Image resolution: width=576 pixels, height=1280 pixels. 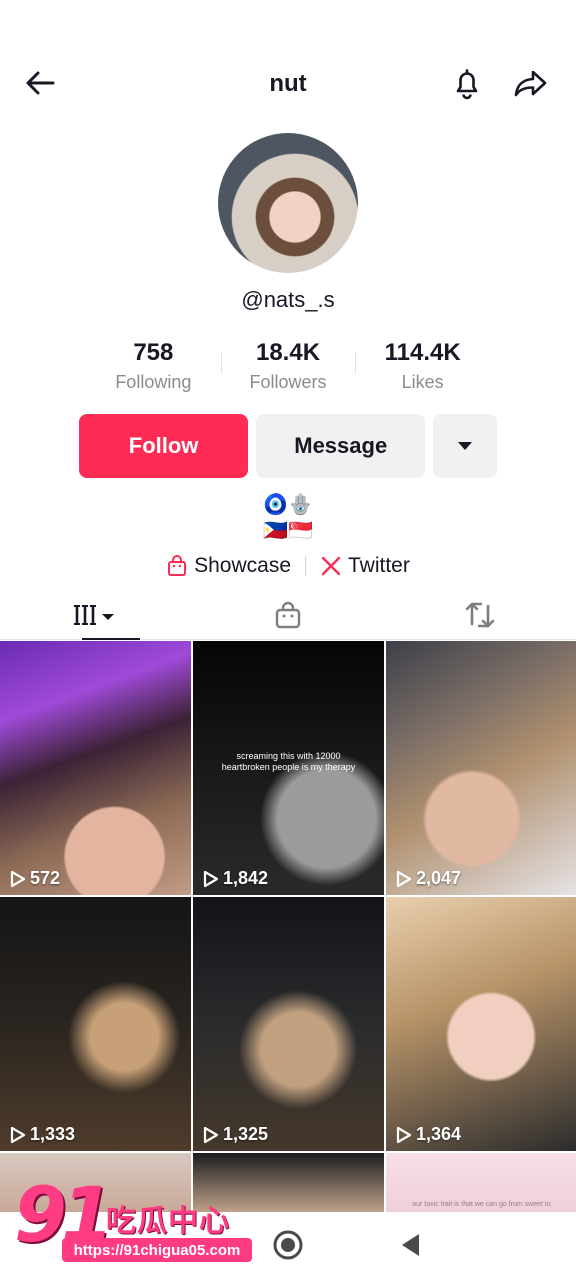 I want to click on view-count-value: 1,842, so click(x=246, y=878).